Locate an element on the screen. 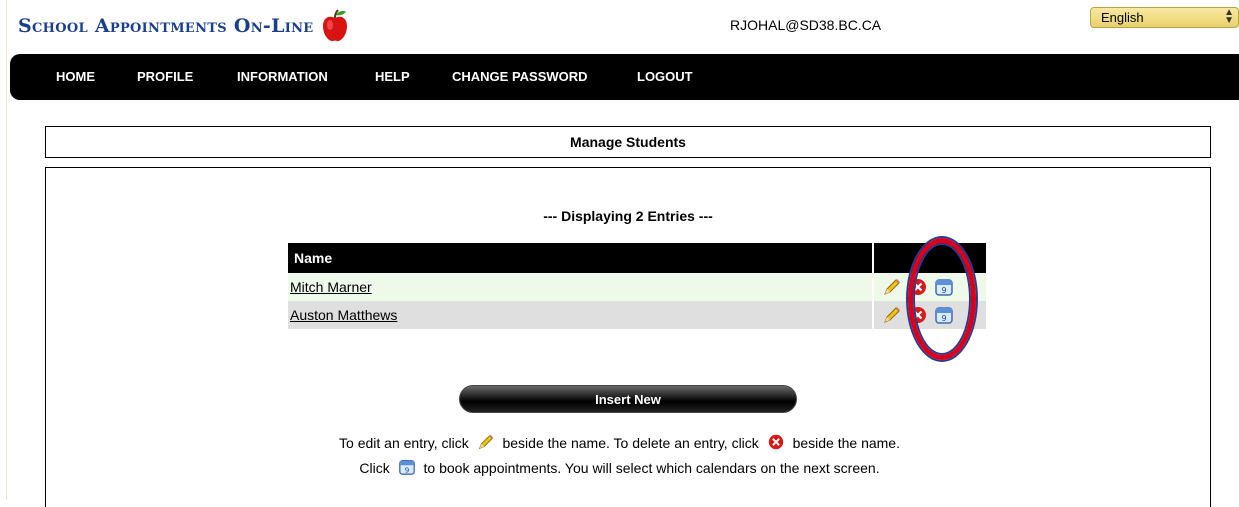  nav-help: HELP is located at coordinates (392, 76).